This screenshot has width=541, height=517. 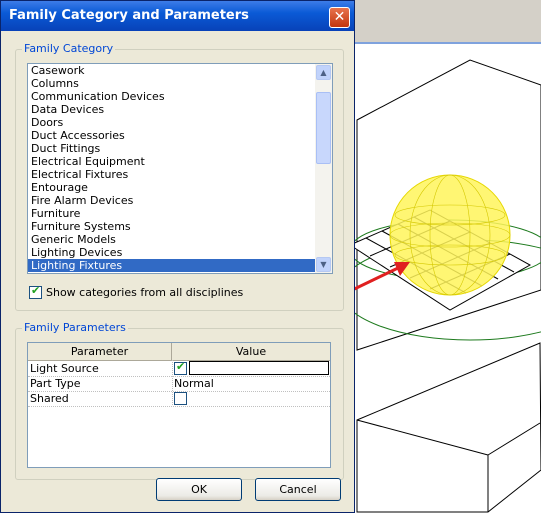 I want to click on dialog-titlebar: Family Category and Parameters ✕, so click(x=177, y=16).